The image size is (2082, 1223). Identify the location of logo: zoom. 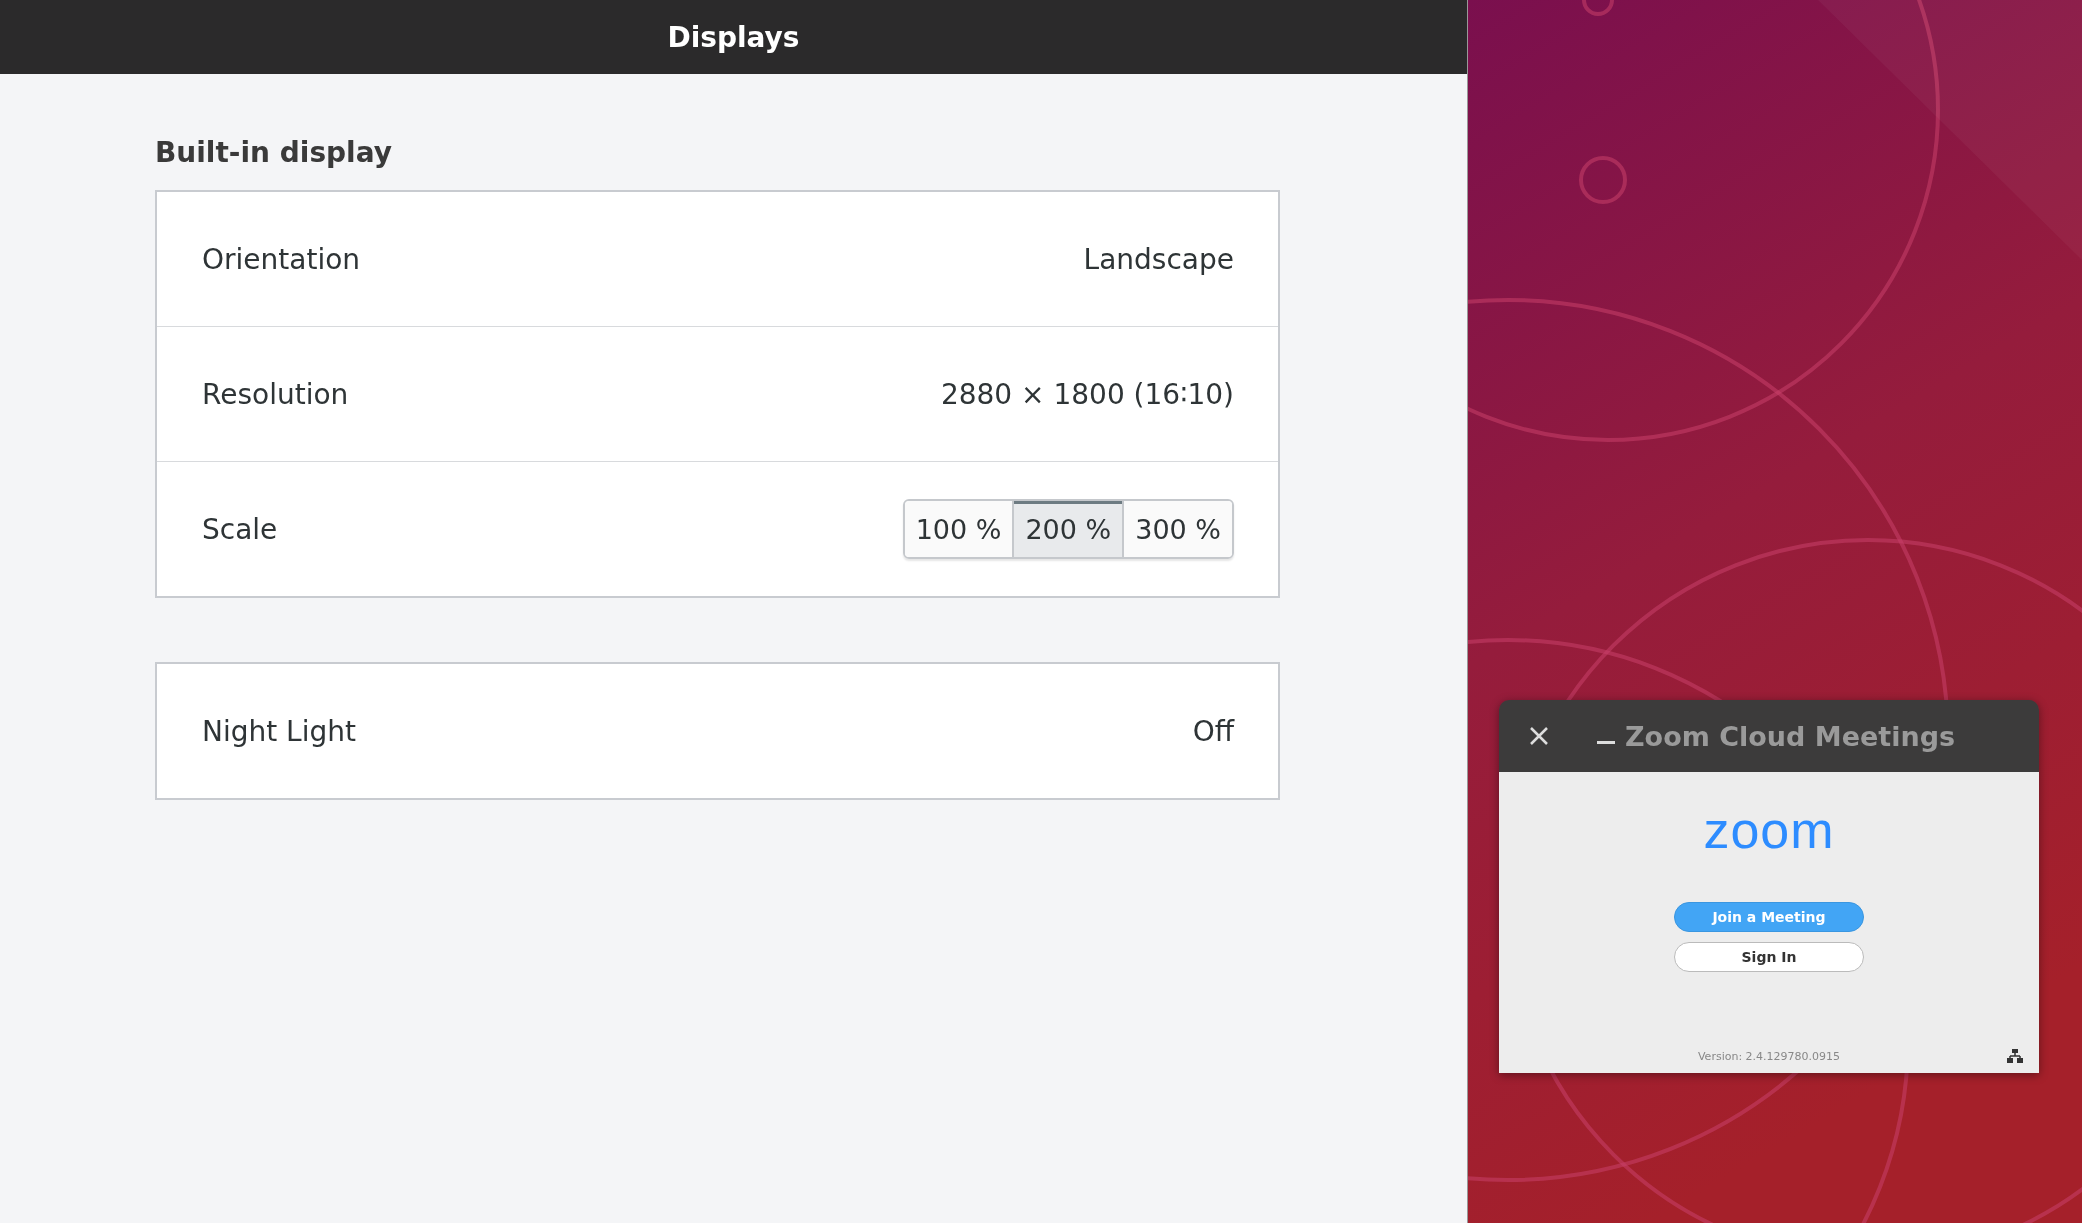
(1769, 830).